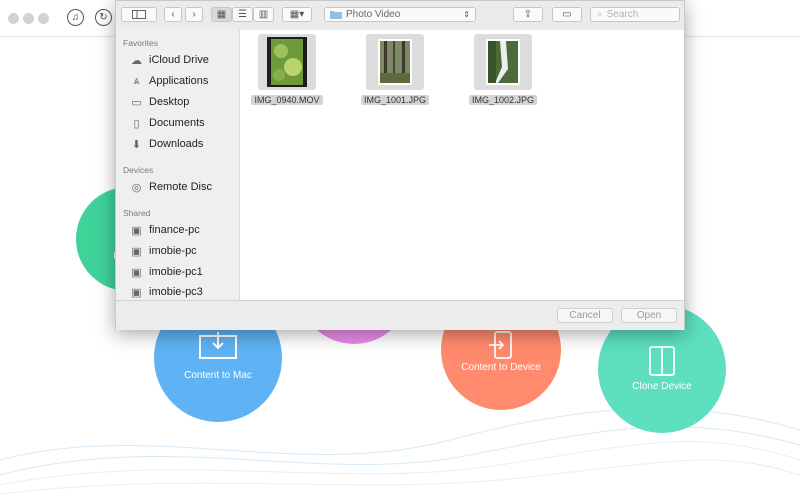  I want to click on chevron-right-icon: ›, so click(194, 14).